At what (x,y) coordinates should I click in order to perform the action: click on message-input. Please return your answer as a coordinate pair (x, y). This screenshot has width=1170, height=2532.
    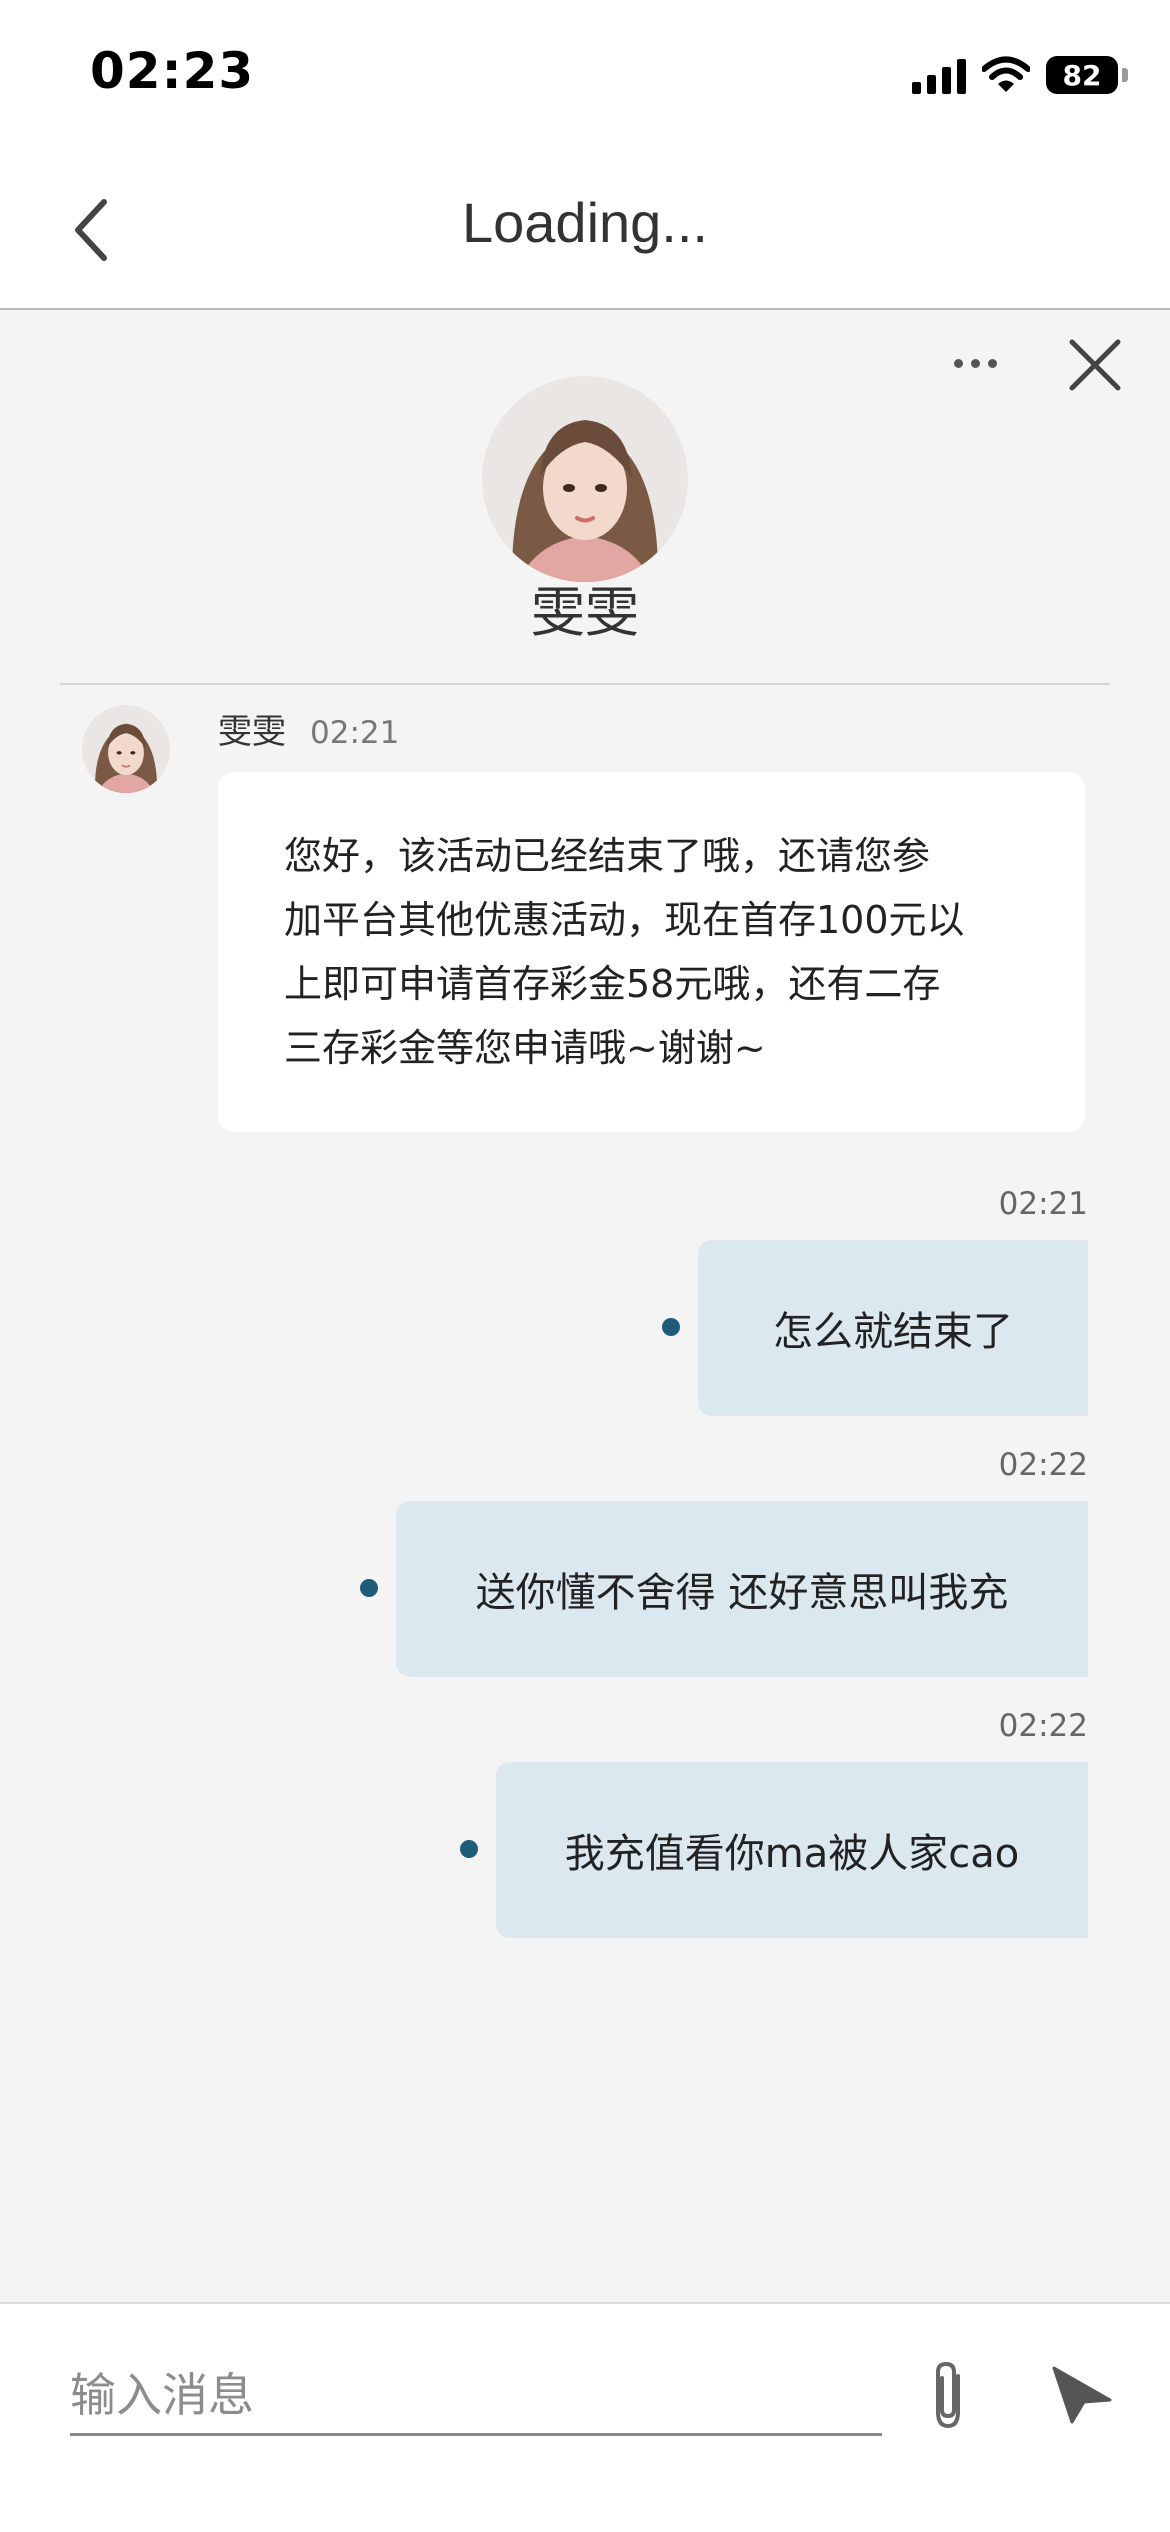
    Looking at the image, I should click on (476, 2396).